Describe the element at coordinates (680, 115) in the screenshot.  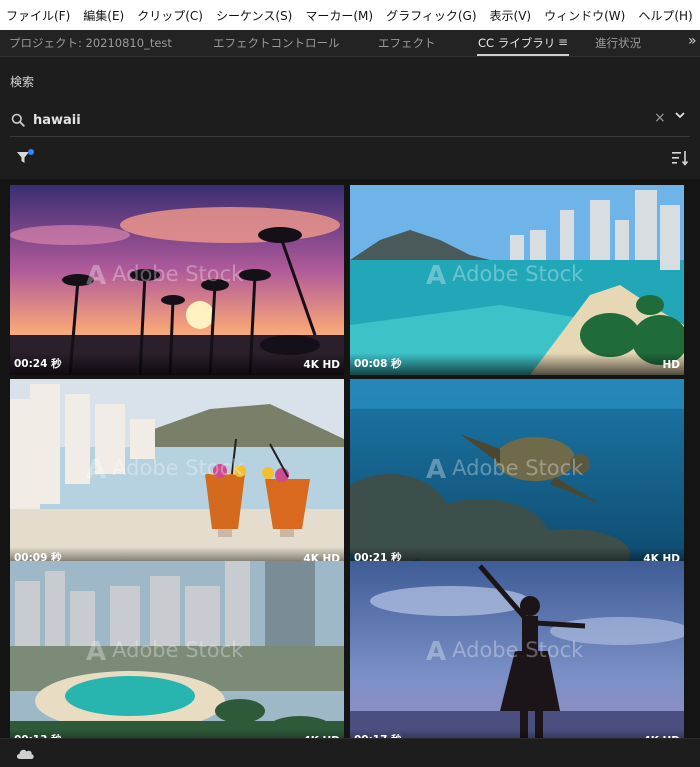
I see `chevron-down-icon` at that location.